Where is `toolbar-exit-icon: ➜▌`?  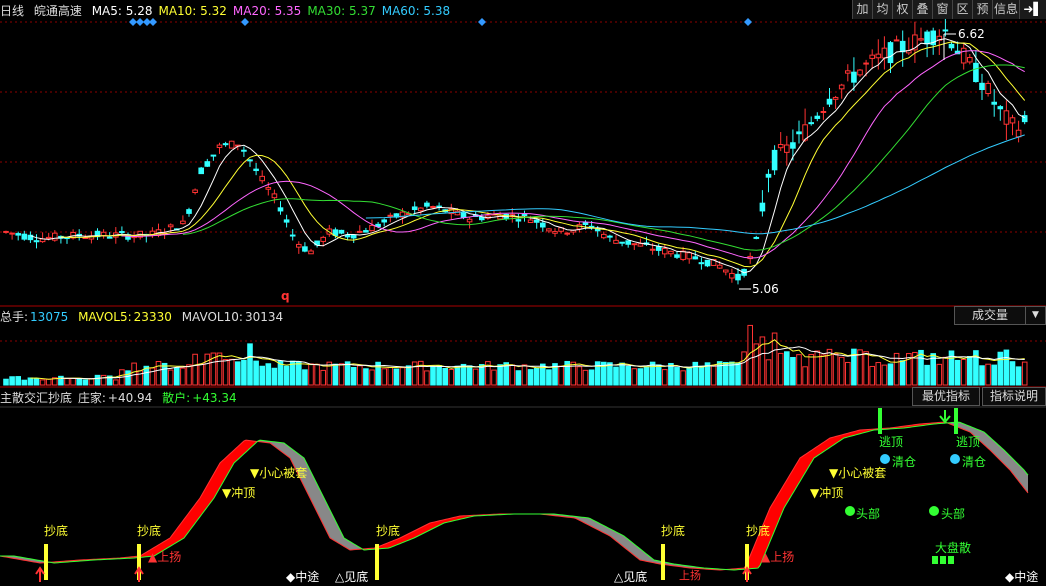 toolbar-exit-icon: ➜▌ is located at coordinates (1032, 9).